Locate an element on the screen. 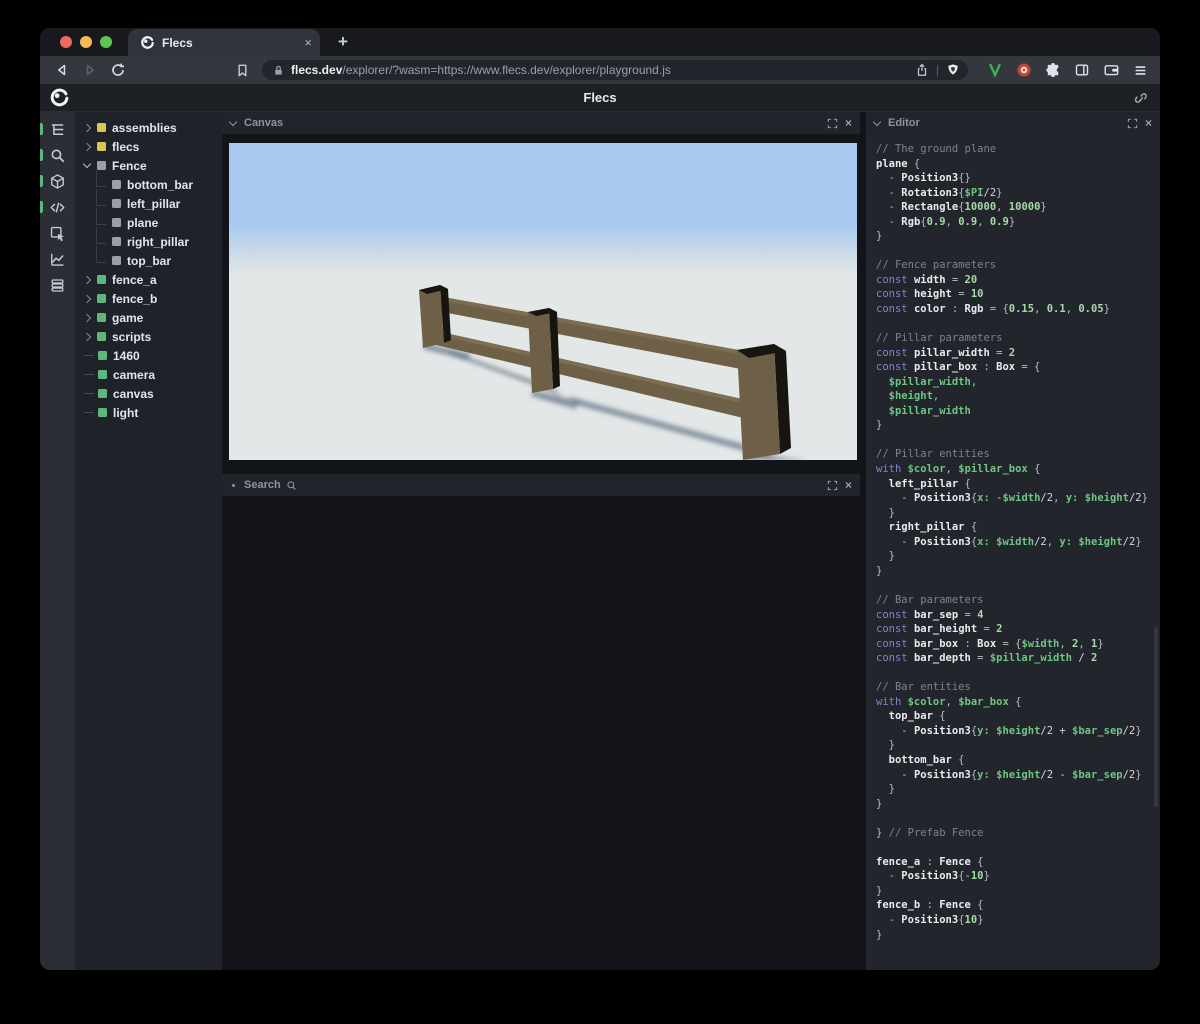 Image resolution: width=1200 pixels, height=1024 pixels. new-tab-button: + is located at coordinates (343, 42).